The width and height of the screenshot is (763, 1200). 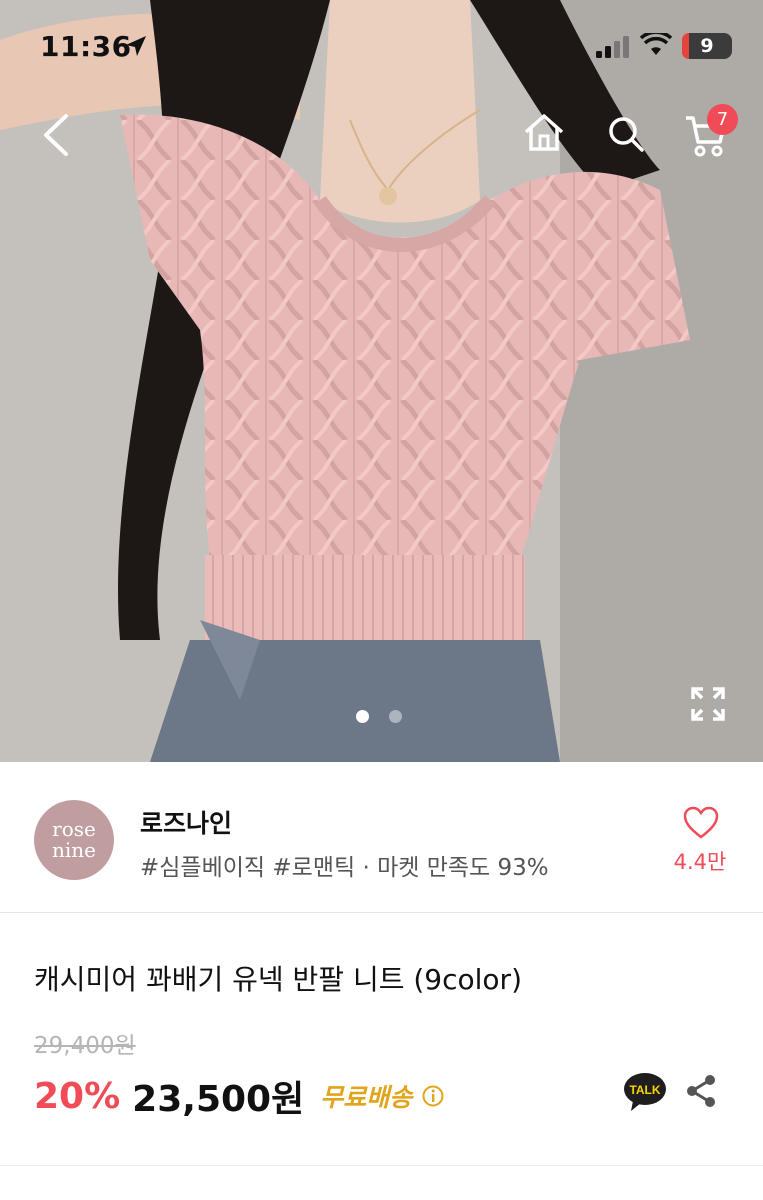 What do you see at coordinates (218, 1099) in the screenshot?
I see `sale-price: 23,500원` at bounding box center [218, 1099].